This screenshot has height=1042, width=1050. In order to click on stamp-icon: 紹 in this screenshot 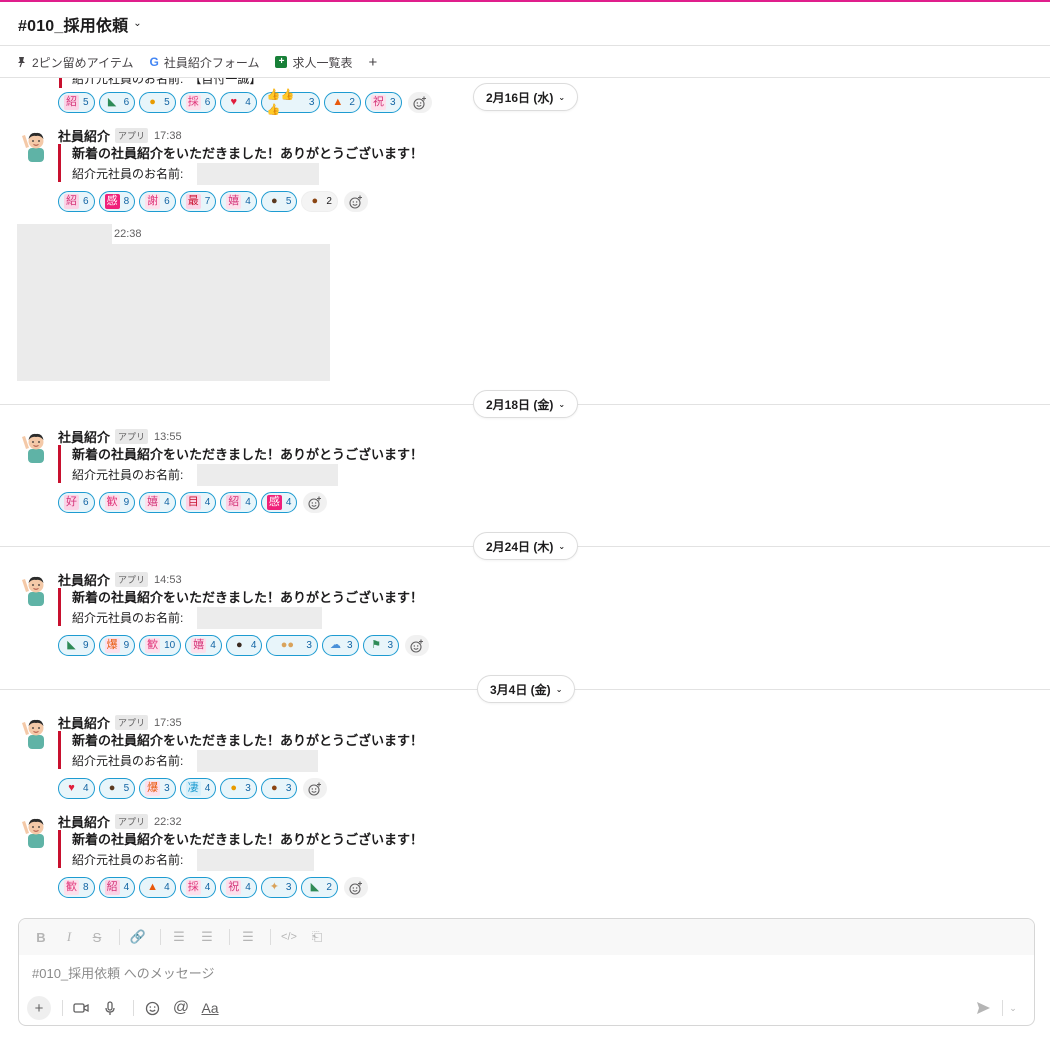, I will do `click(234, 502)`.